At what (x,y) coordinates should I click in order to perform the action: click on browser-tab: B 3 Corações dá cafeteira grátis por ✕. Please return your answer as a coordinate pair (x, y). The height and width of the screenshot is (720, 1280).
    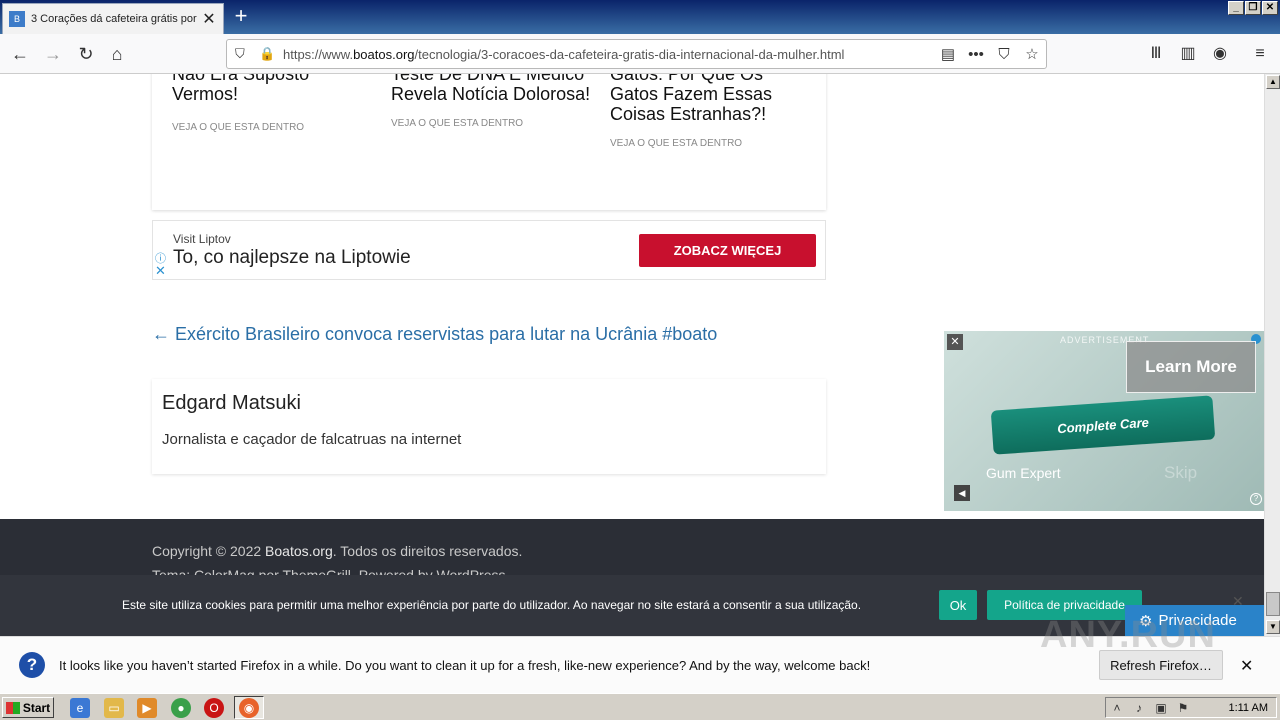
    Looking at the image, I should click on (113, 18).